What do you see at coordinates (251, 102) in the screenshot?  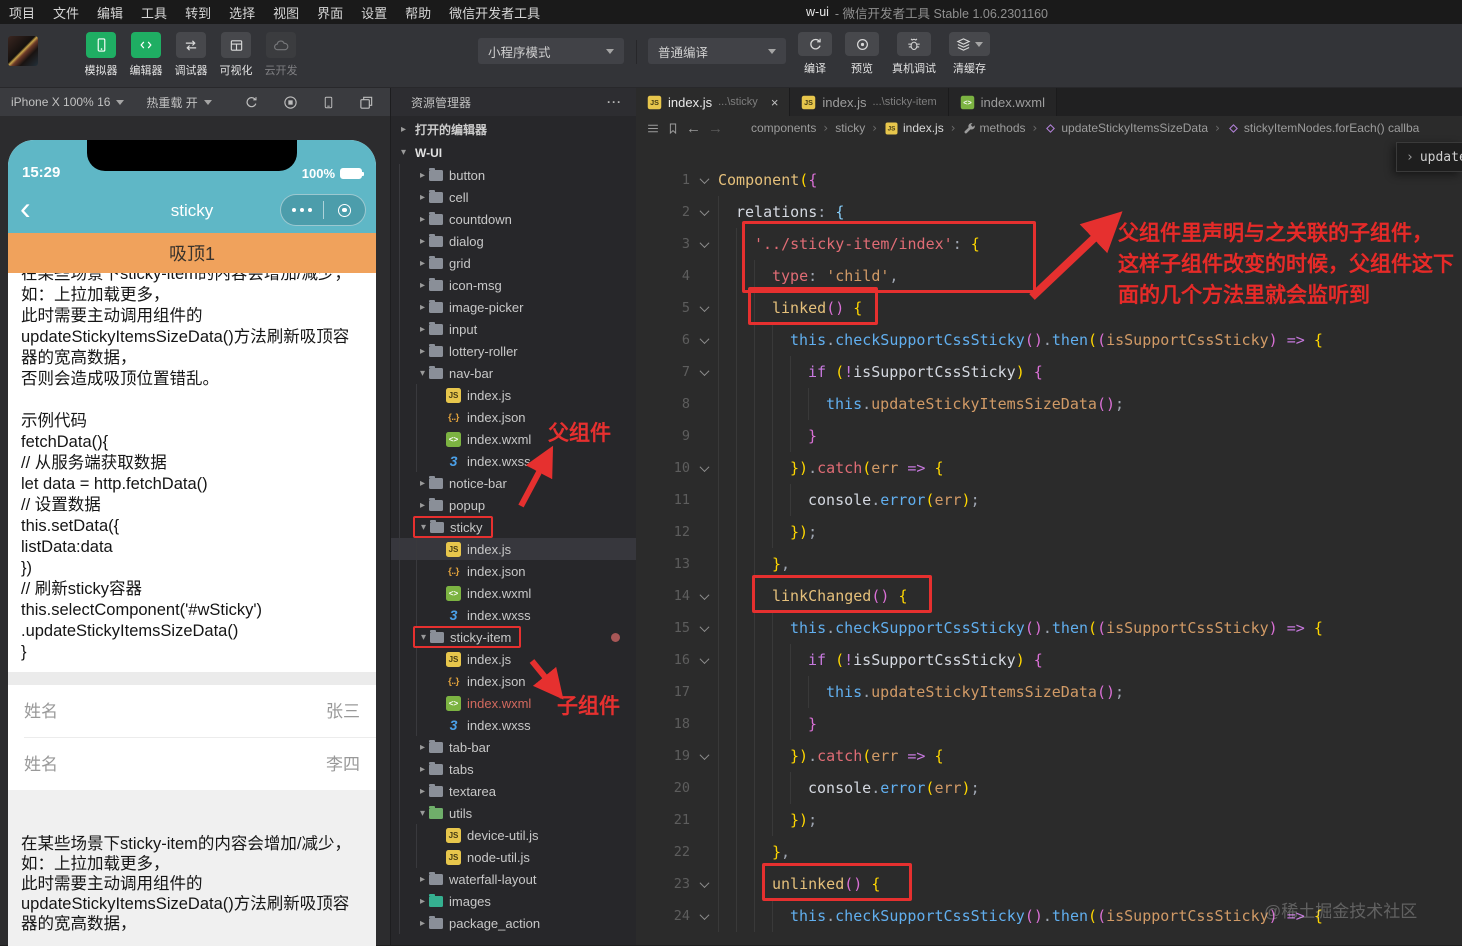 I see `refresh-simulator-button` at bounding box center [251, 102].